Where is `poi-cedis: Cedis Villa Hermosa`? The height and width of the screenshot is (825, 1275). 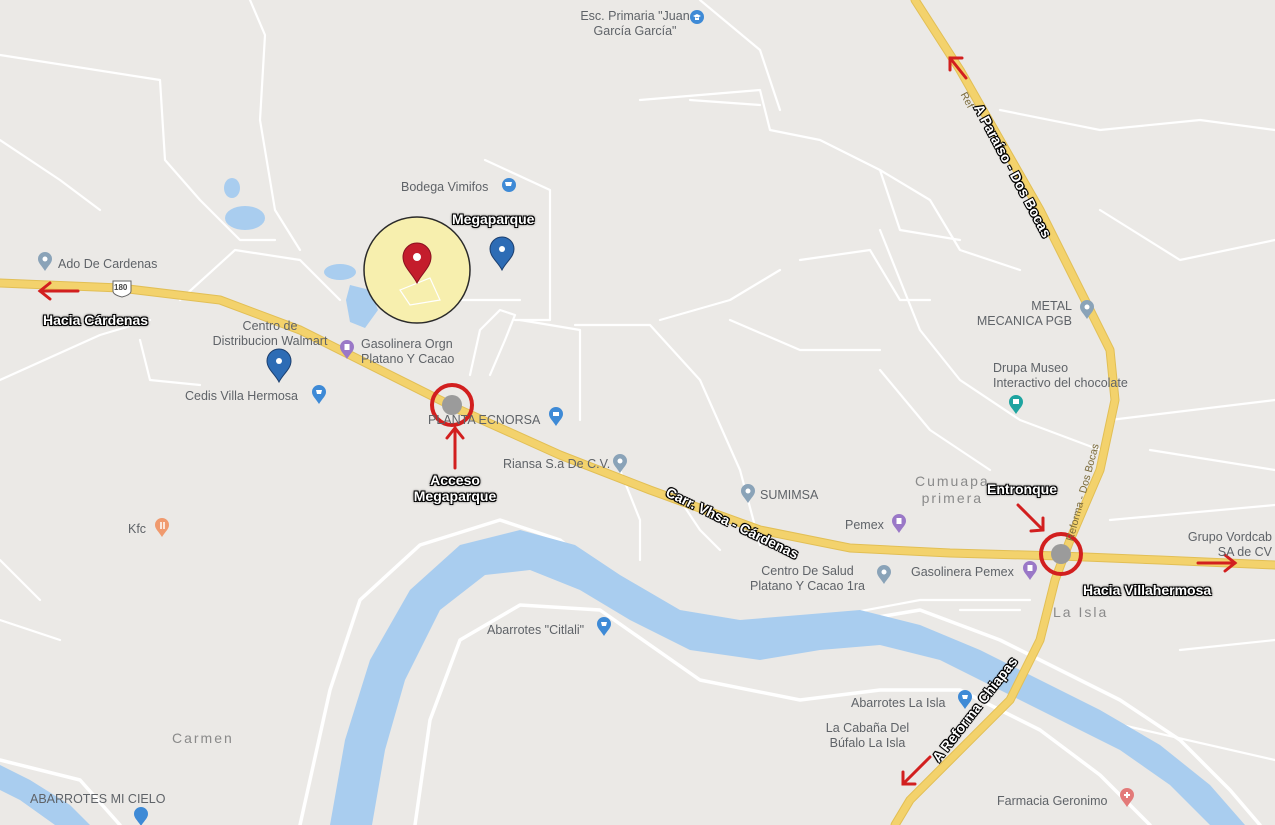
poi-cedis: Cedis Villa Hermosa is located at coordinates (241, 396).